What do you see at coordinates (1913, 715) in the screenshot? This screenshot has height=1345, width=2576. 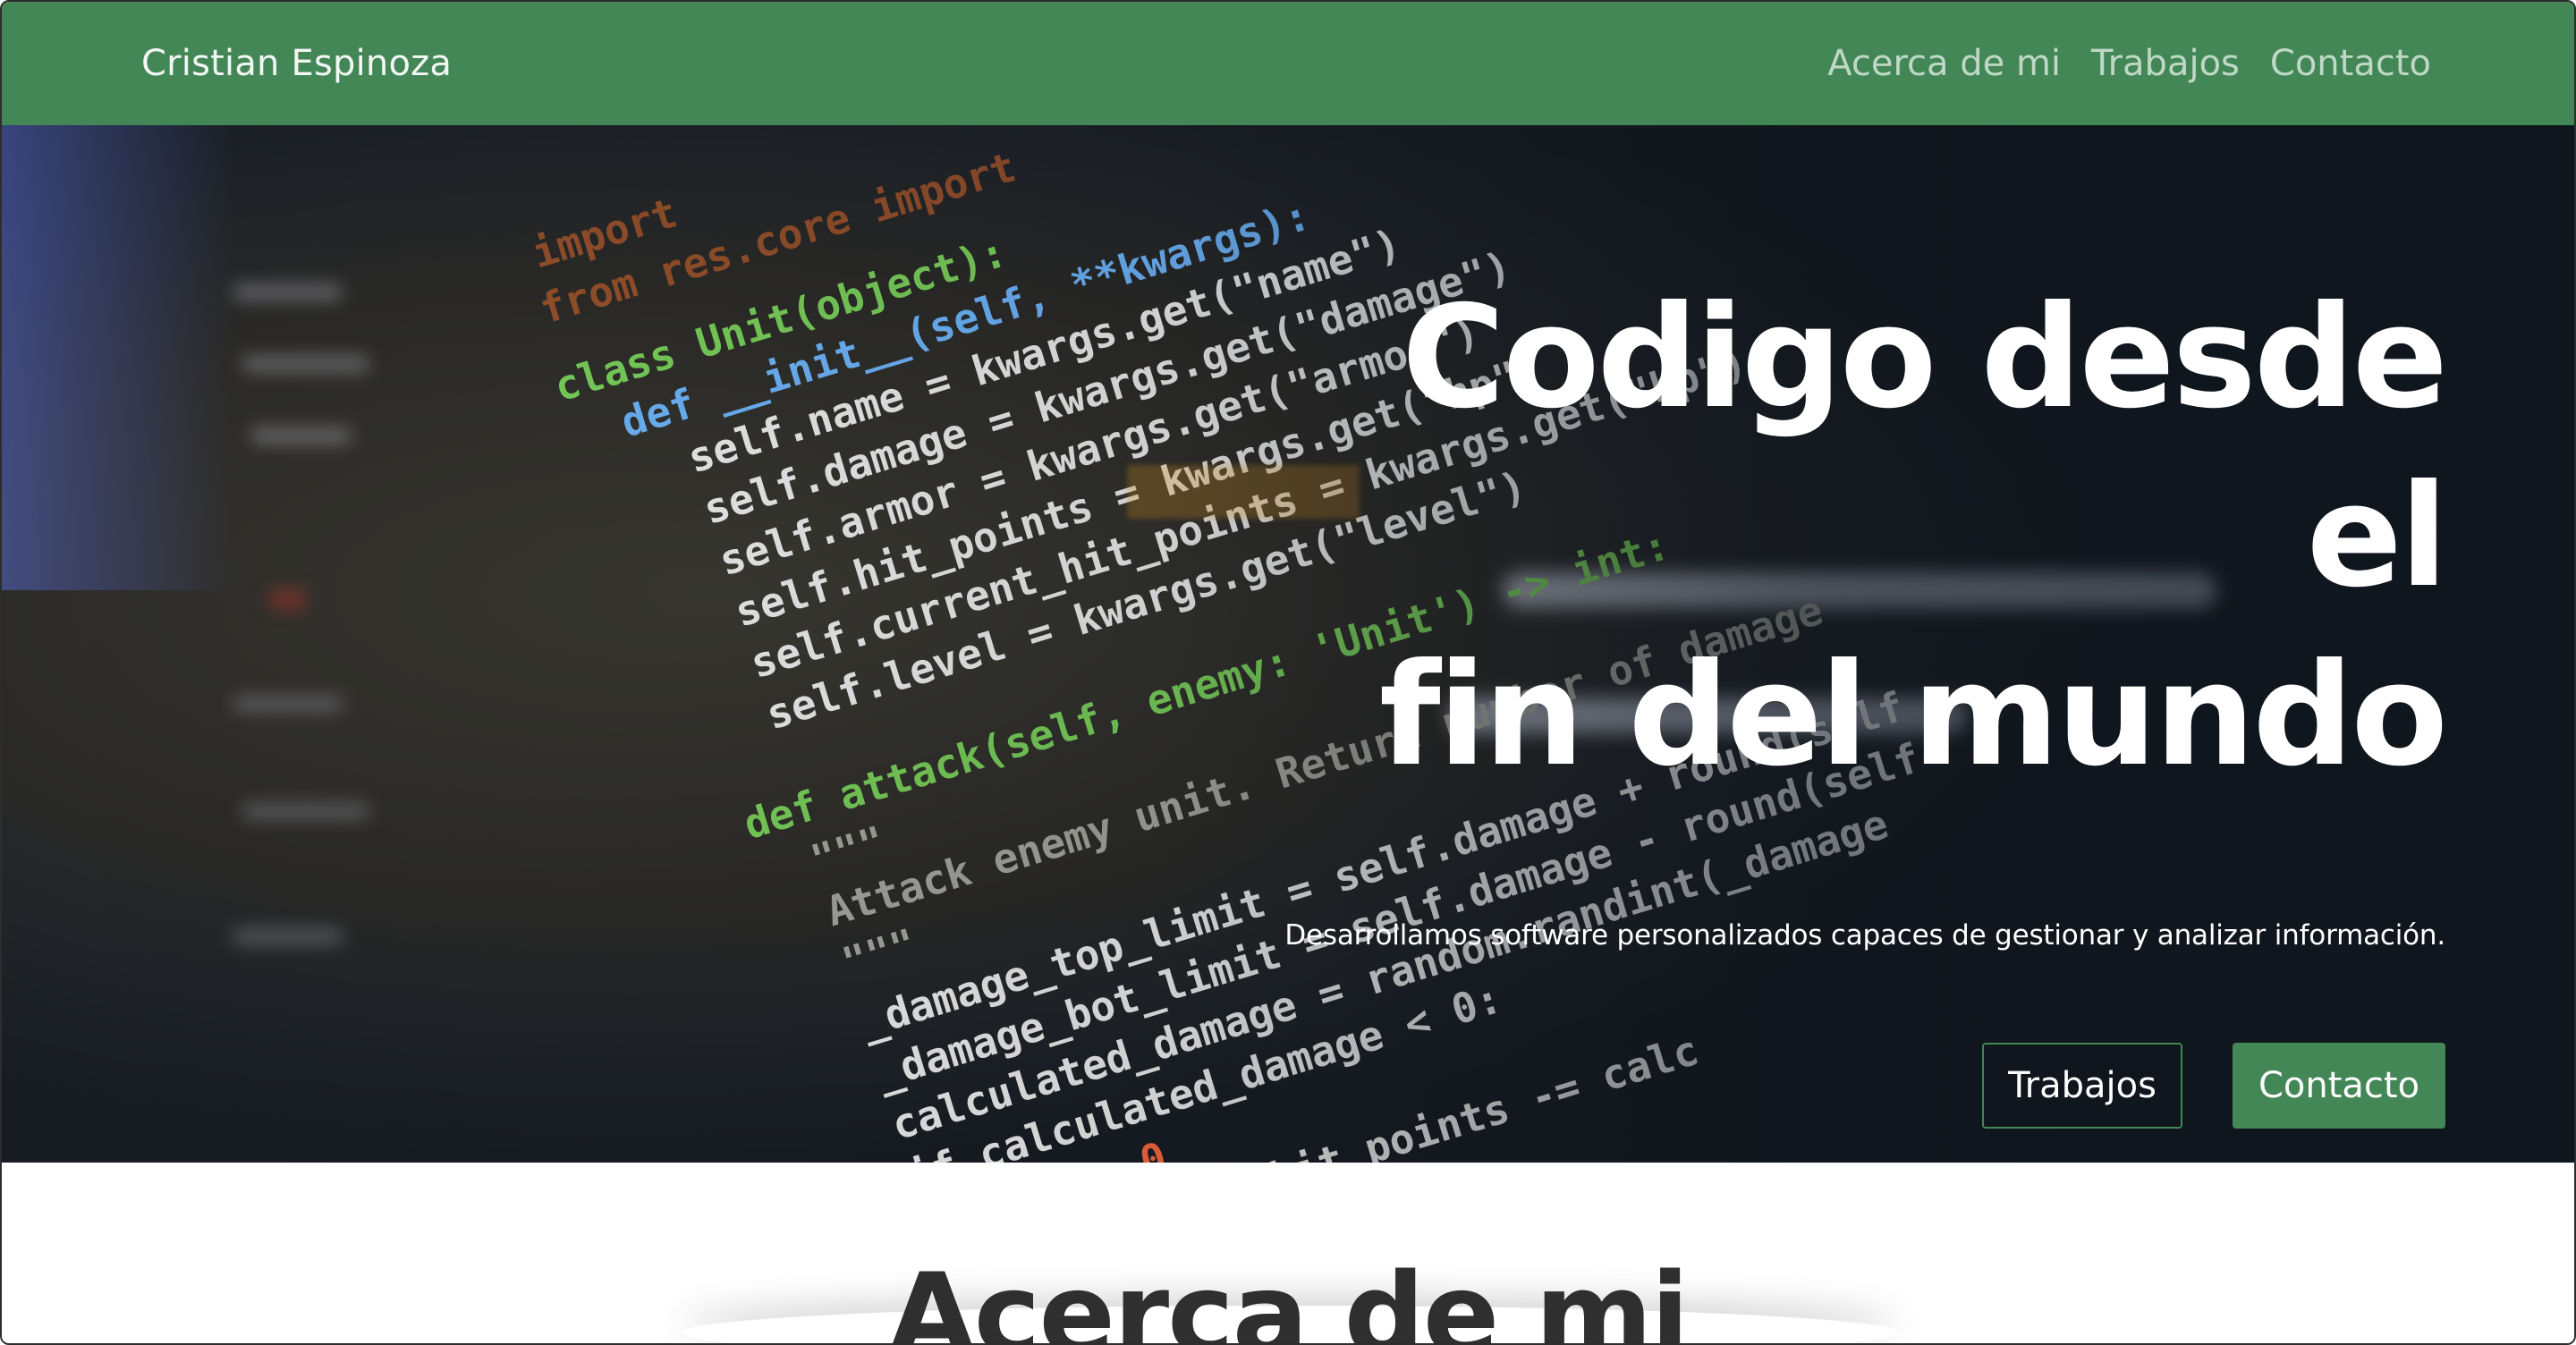 I see `hero-title-line-2: fin del mundo` at bounding box center [1913, 715].